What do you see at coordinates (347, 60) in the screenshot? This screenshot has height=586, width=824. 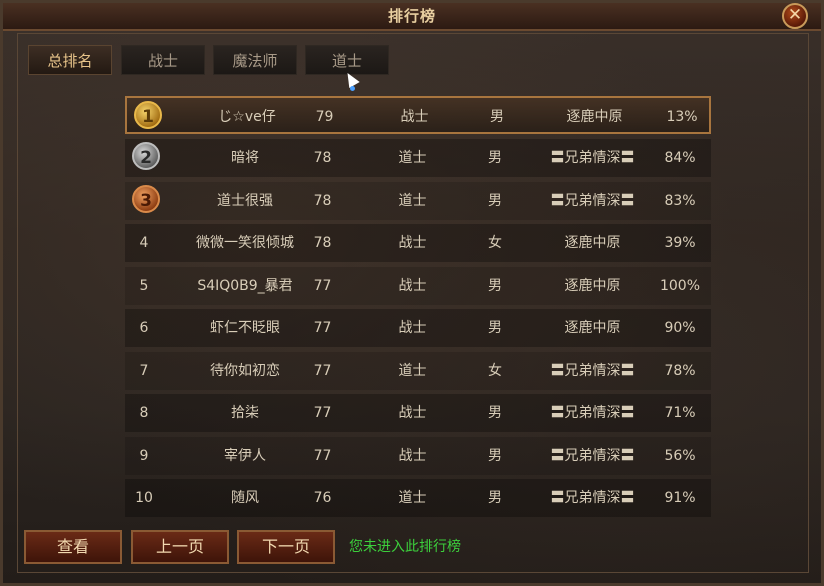 I see `tab-taoist: 道士` at bounding box center [347, 60].